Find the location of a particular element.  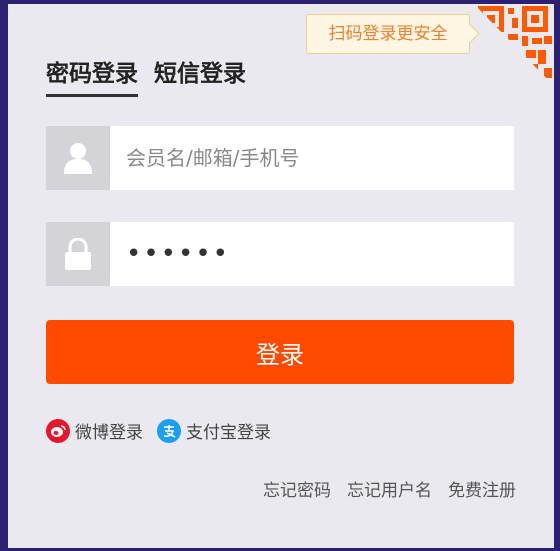

qr-login-tip: 扫码登录更安全 is located at coordinates (393, 34).